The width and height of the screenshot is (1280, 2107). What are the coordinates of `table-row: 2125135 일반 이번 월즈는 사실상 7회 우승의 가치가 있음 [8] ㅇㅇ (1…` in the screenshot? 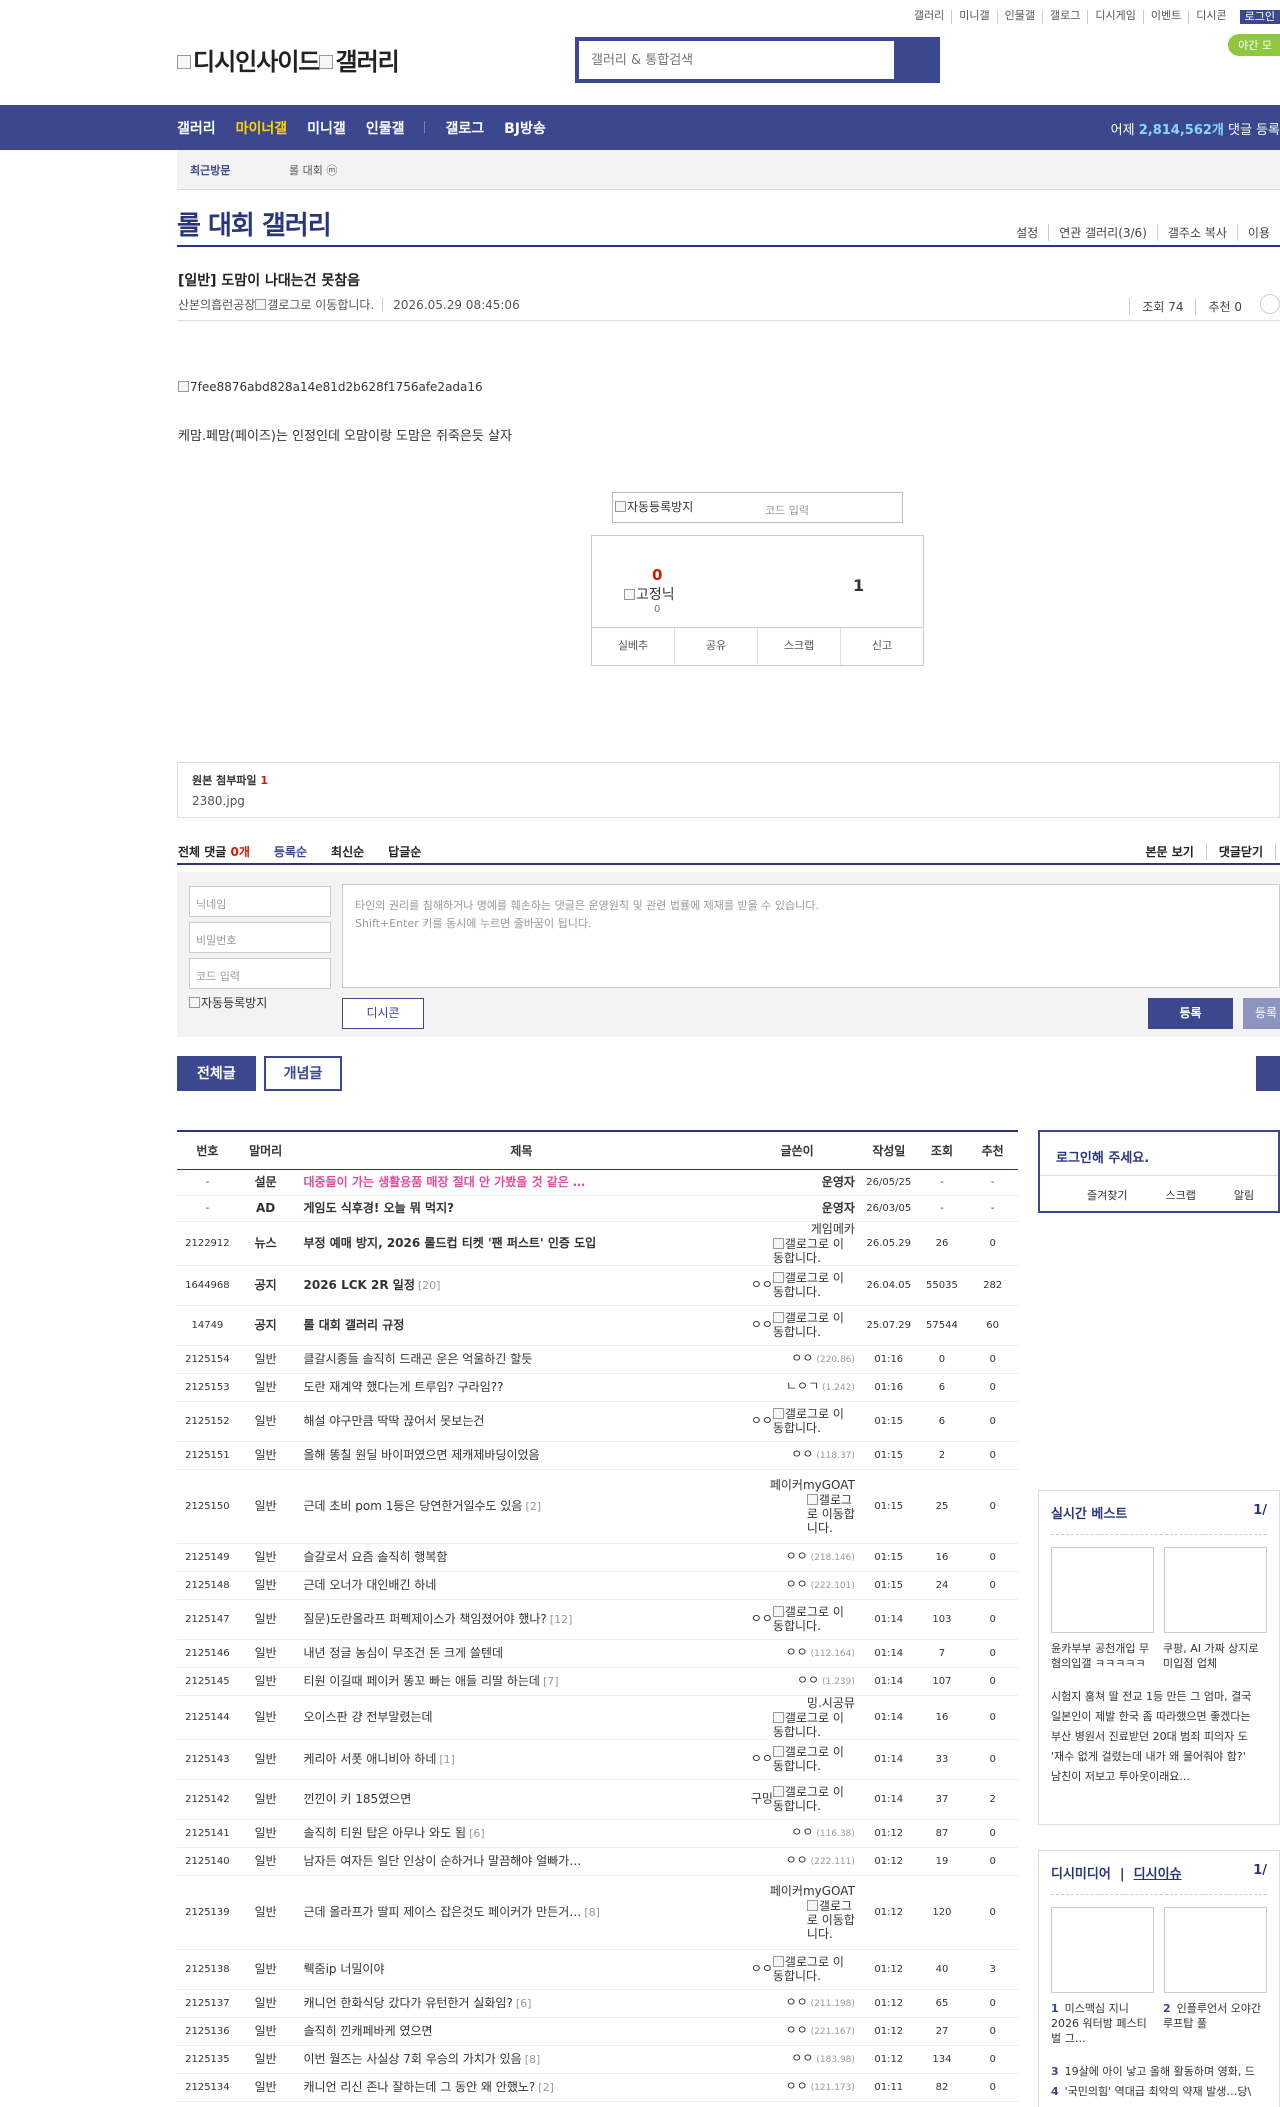 It's located at (597, 2059).